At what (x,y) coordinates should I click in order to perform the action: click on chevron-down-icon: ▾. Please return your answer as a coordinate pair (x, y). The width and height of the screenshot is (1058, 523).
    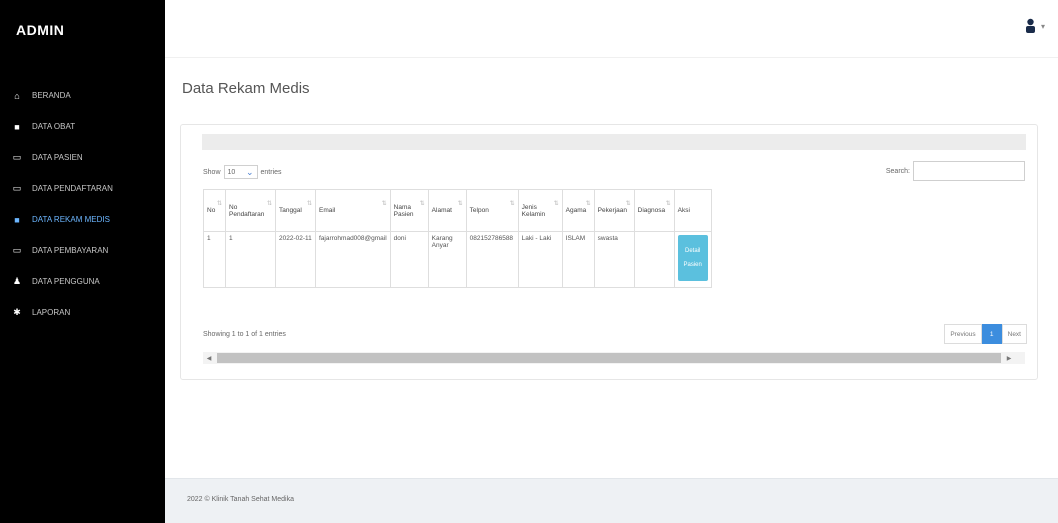
    Looking at the image, I should click on (1043, 26).